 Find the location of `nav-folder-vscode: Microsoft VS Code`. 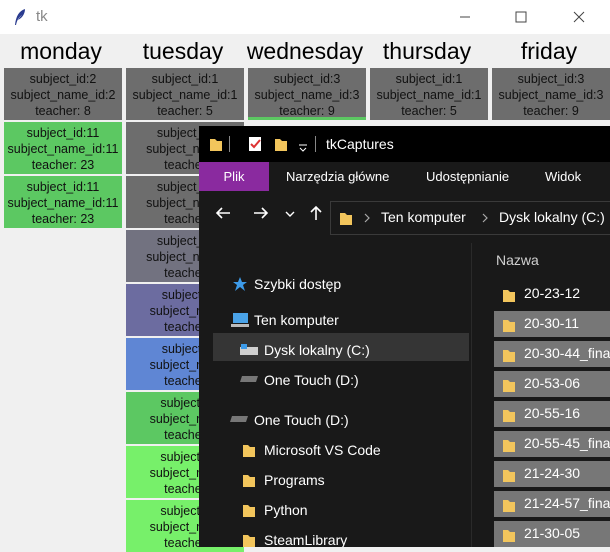

nav-folder-vscode: Microsoft VS Code is located at coordinates (322, 450).